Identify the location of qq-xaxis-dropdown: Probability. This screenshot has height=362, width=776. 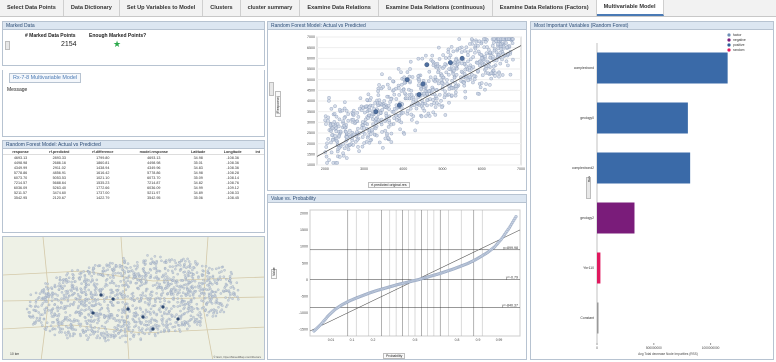
(394, 356).